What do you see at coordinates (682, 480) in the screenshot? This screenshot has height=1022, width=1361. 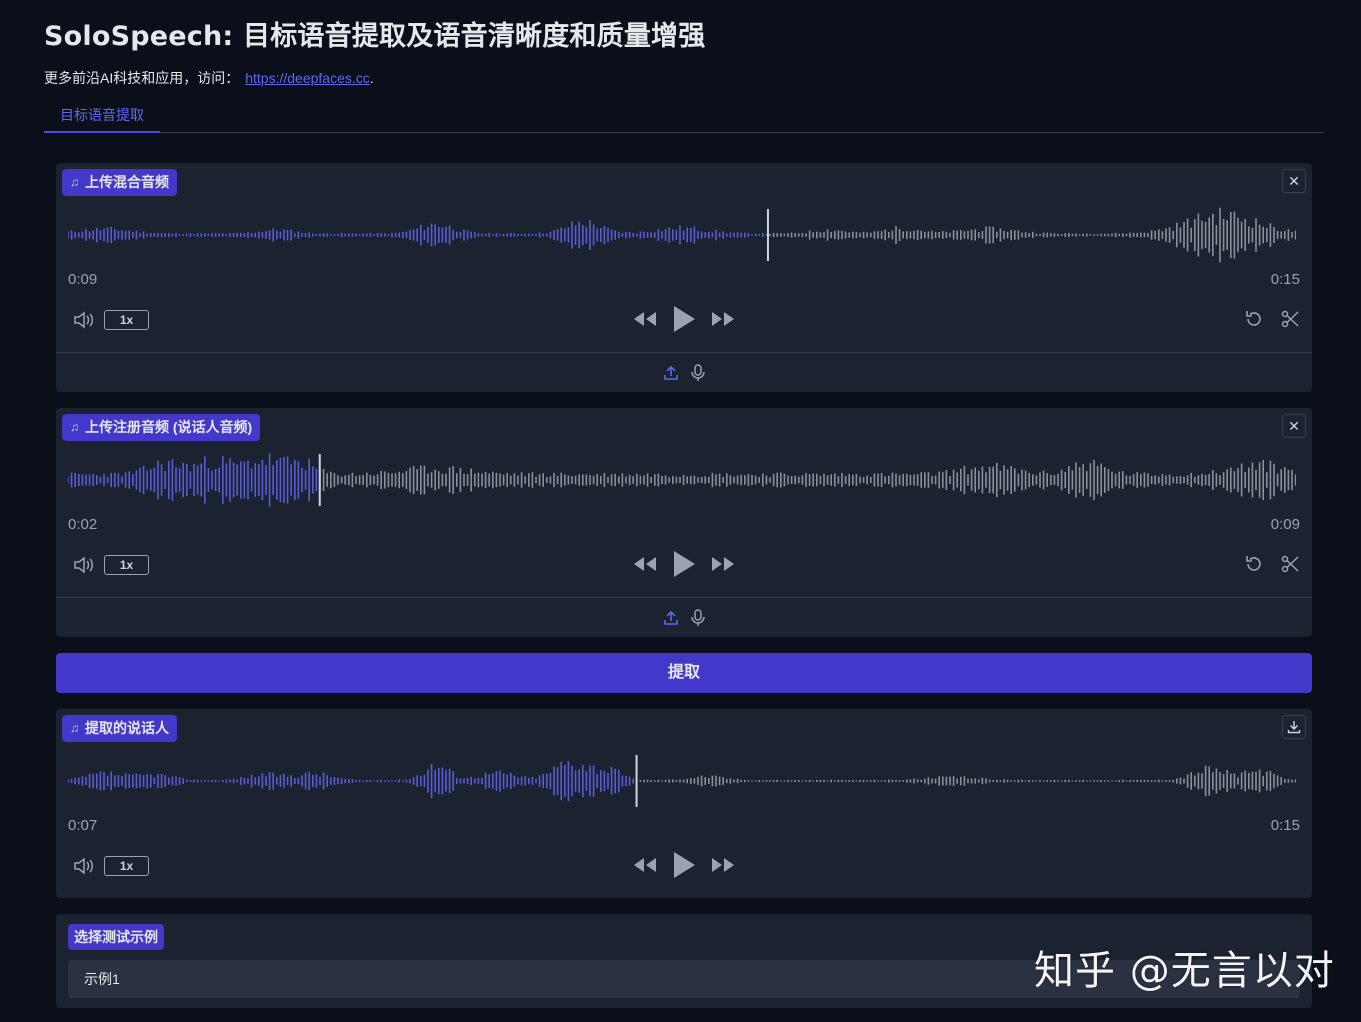 I see `enroll-audio-waveform` at bounding box center [682, 480].